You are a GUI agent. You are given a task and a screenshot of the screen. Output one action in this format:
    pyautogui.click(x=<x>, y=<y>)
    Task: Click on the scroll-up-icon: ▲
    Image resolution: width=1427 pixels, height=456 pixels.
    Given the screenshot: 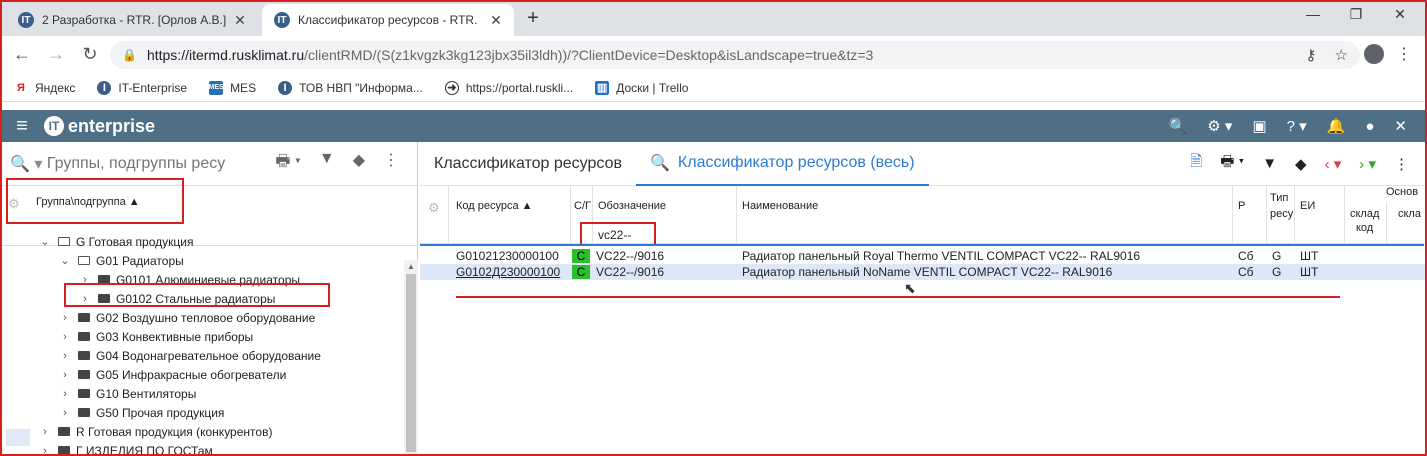 What is the action you would take?
    pyautogui.click(x=411, y=266)
    